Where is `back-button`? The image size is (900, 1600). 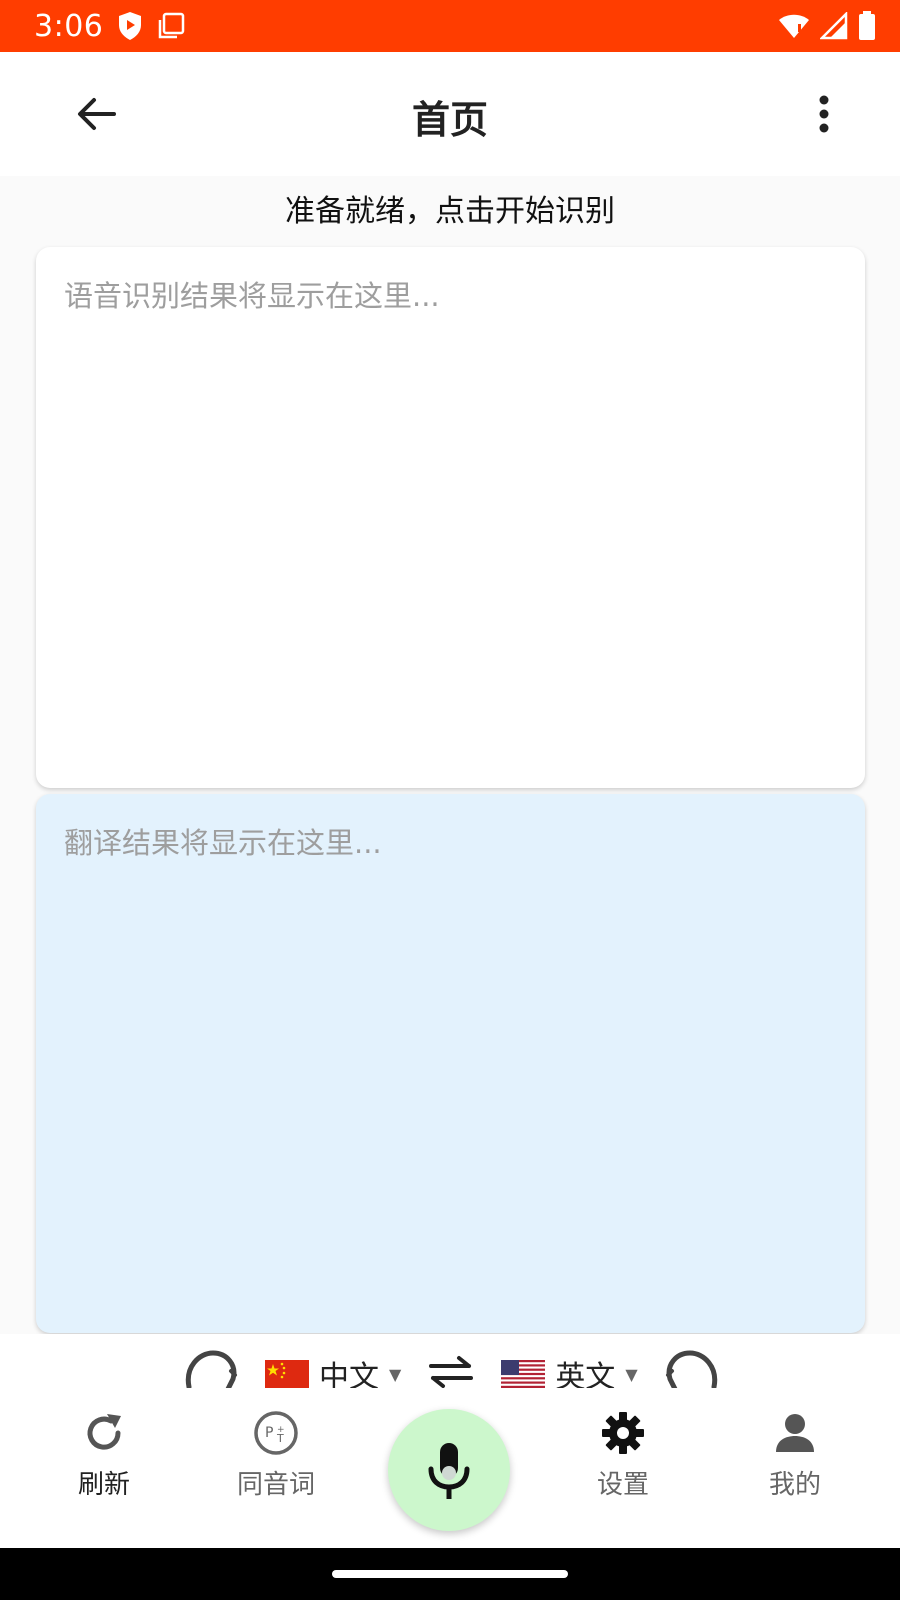
back-button is located at coordinates (96, 114).